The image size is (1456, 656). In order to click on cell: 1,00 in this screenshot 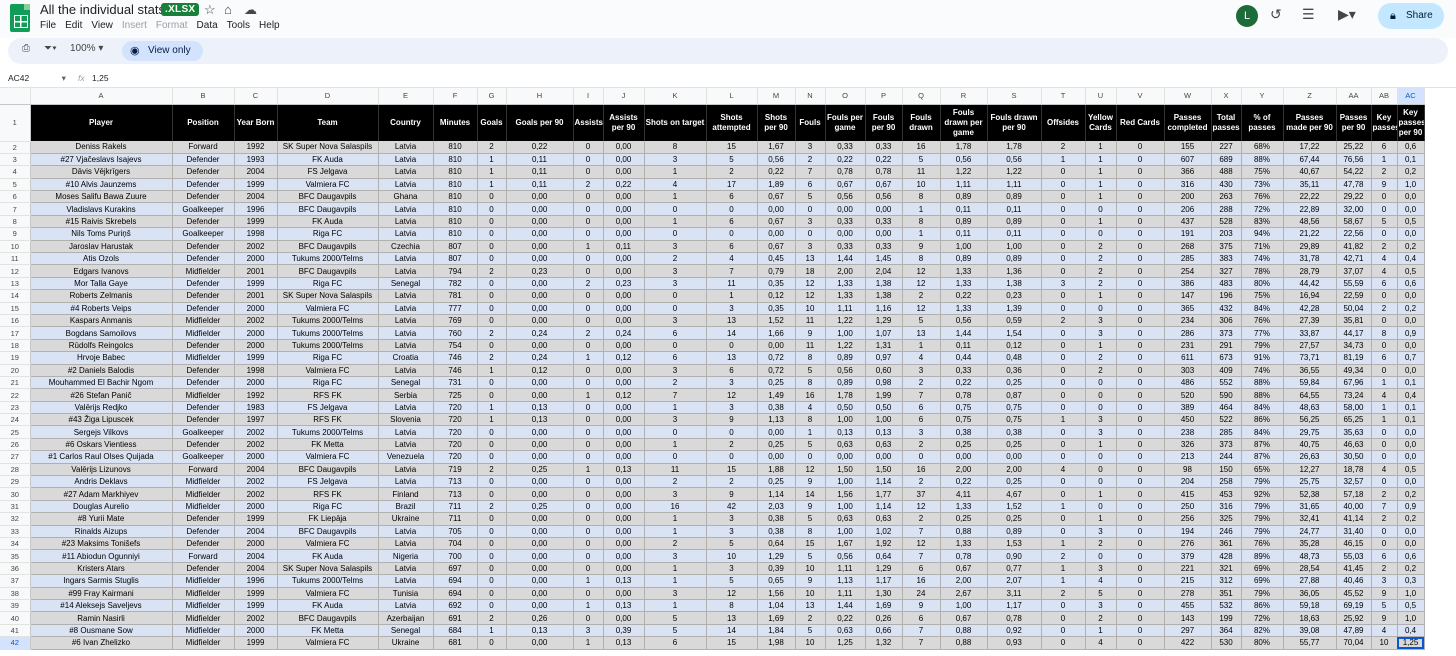, I will do `click(964, 606)`.